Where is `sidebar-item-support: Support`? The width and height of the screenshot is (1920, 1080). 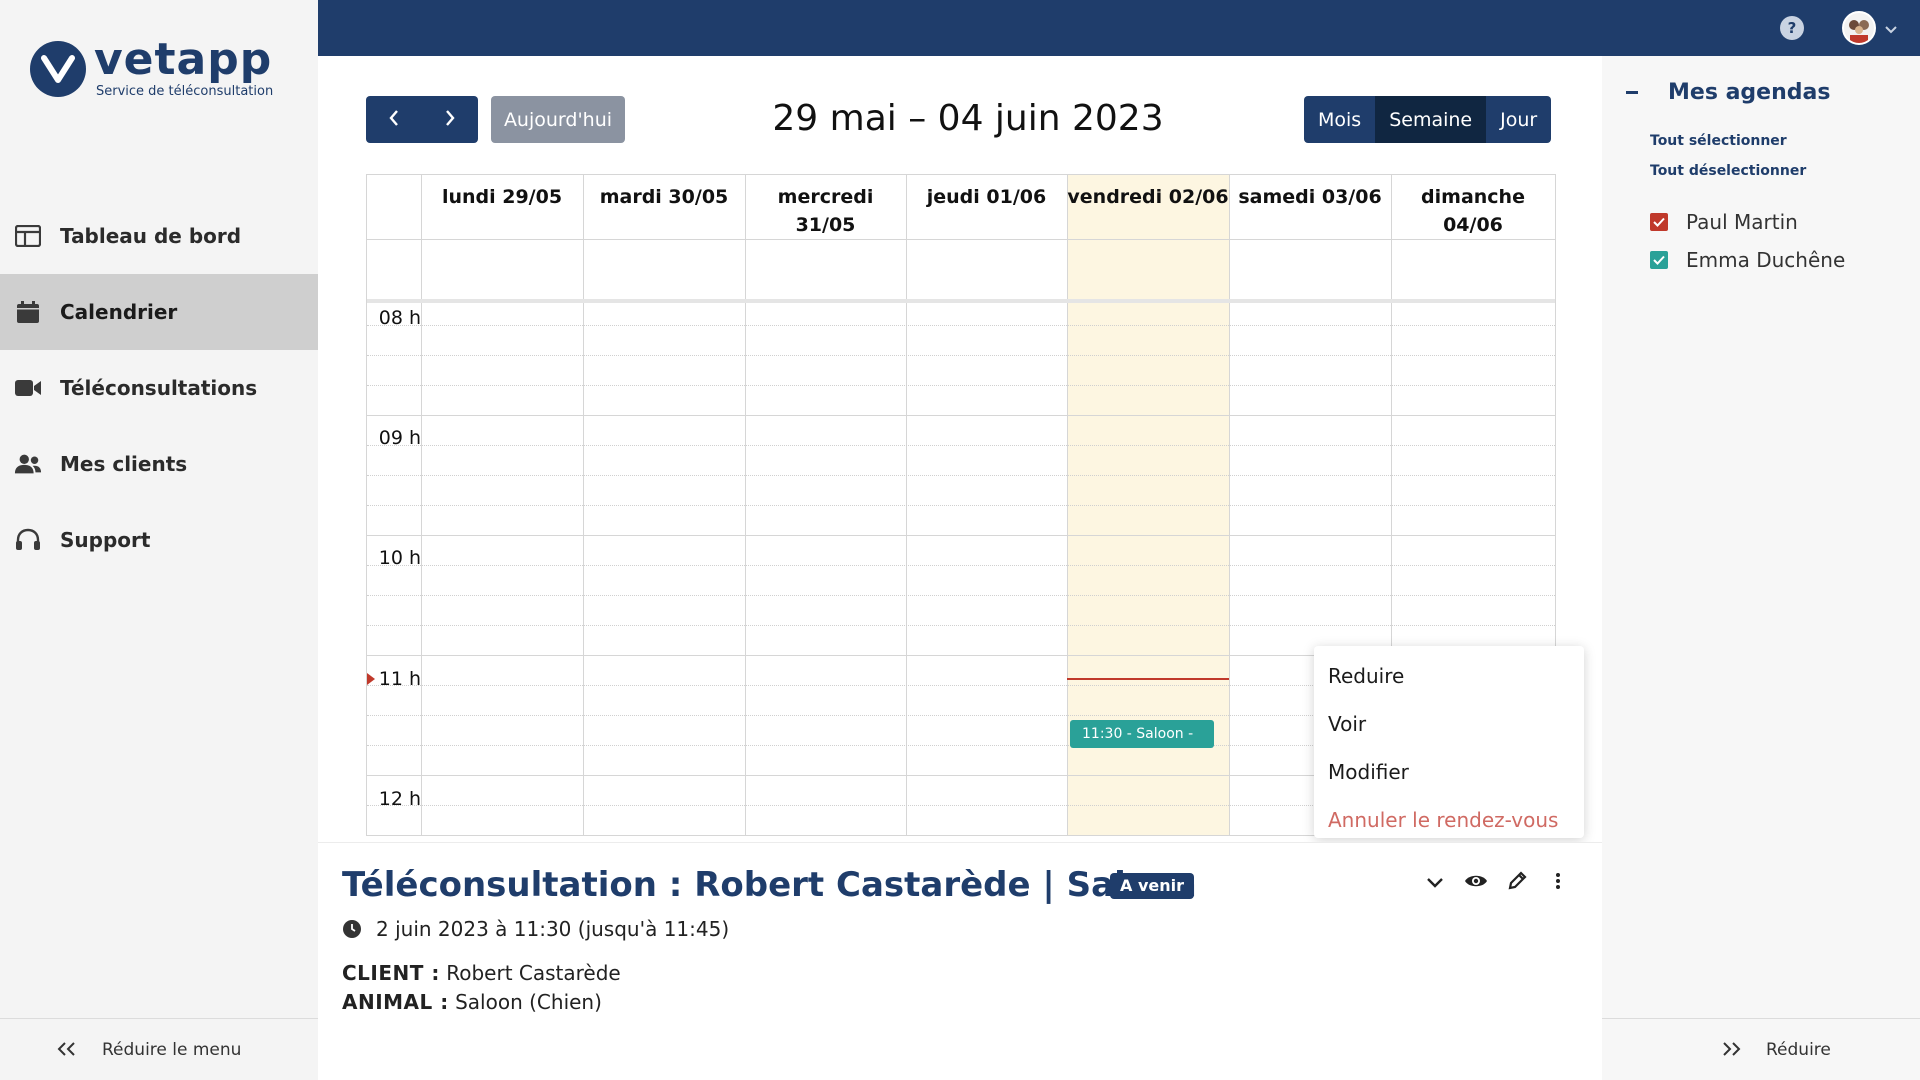 sidebar-item-support: Support is located at coordinates (159, 540).